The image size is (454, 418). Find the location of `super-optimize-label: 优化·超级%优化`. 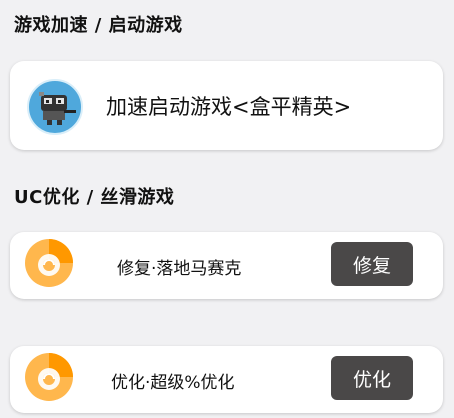

super-optimize-label: 优化·超级%优化 is located at coordinates (173, 383).